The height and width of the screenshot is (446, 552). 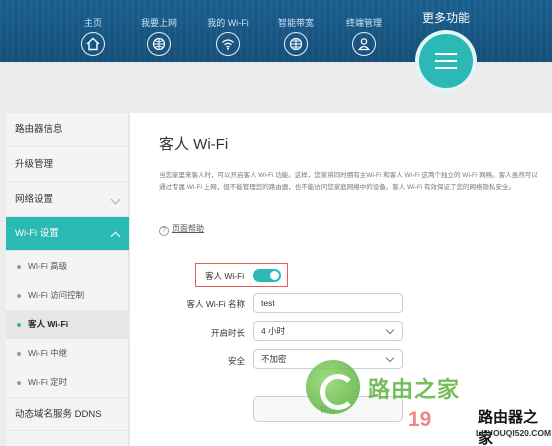 What do you see at coordinates (48, 266) in the screenshot?
I see `sidebar-subitem-label: Wi-Fi 高级` at bounding box center [48, 266].